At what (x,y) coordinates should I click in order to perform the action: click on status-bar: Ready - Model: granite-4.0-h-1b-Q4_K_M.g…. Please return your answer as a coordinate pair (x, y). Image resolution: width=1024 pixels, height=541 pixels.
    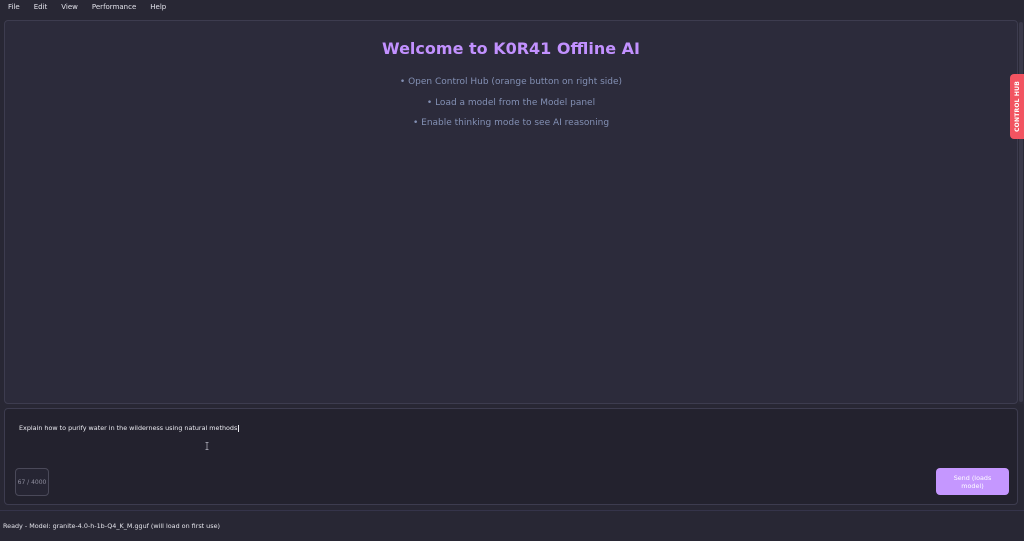
    Looking at the image, I should click on (512, 525).